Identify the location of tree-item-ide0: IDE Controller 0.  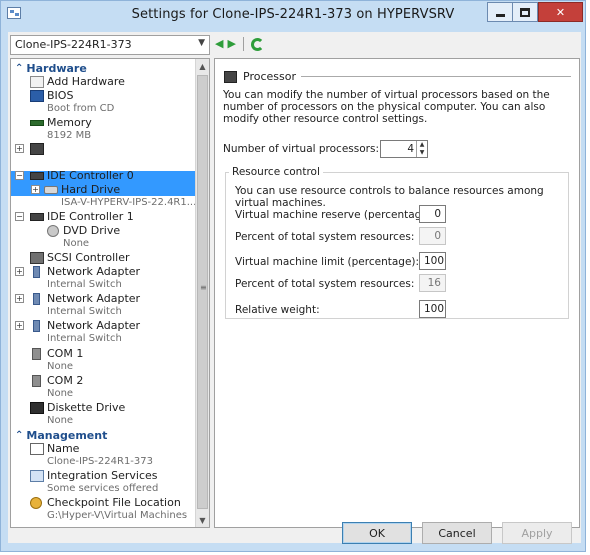
(90, 176).